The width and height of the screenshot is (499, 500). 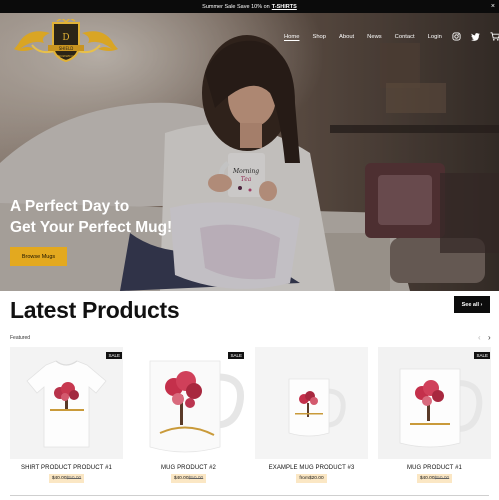 What do you see at coordinates (70, 206) in the screenshot?
I see `hero-title-line-1: A Perfect Day to` at bounding box center [70, 206].